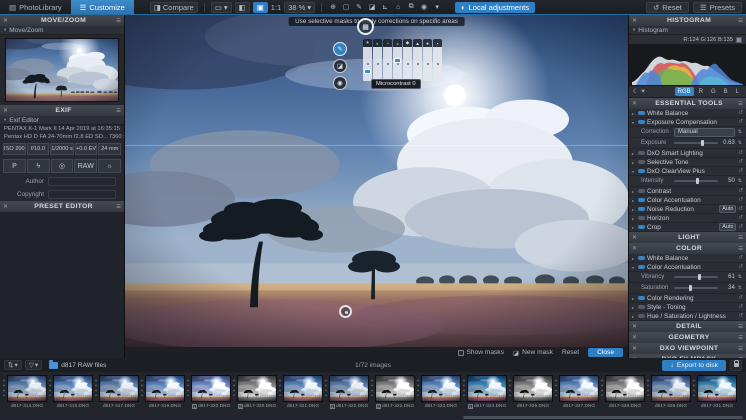  Describe the element at coordinates (605, 352) in the screenshot. I see `close-local-adjustments-button: Close` at that location.